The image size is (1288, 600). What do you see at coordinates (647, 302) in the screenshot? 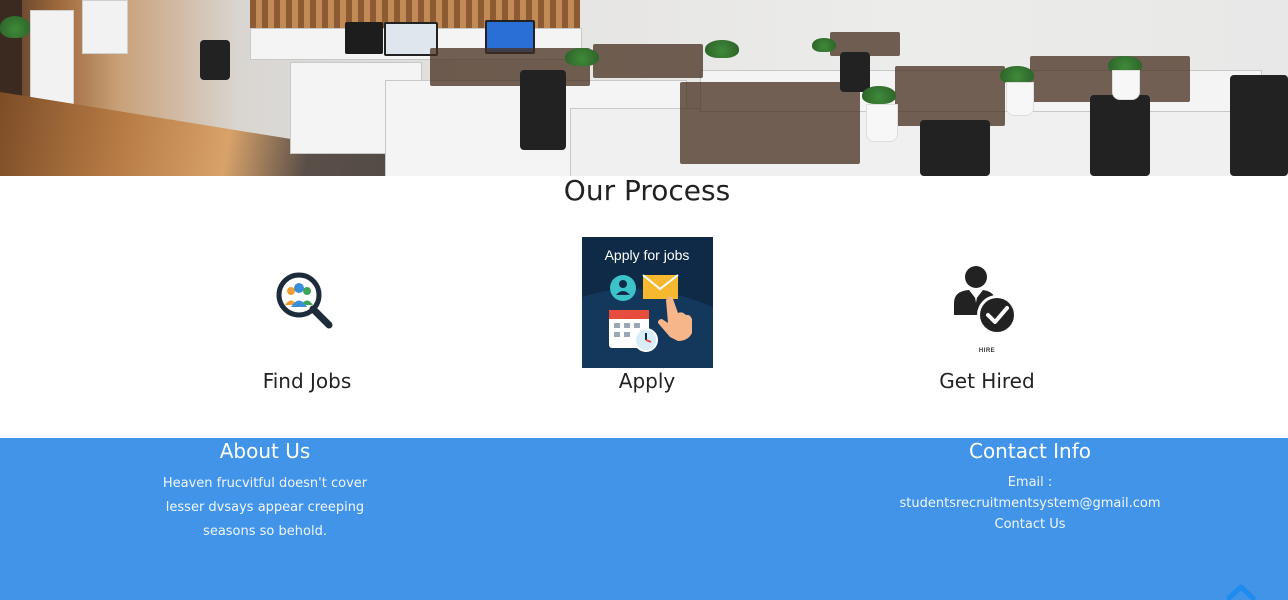
I see `apply-for-jobs-image: Apply for jobs` at bounding box center [647, 302].